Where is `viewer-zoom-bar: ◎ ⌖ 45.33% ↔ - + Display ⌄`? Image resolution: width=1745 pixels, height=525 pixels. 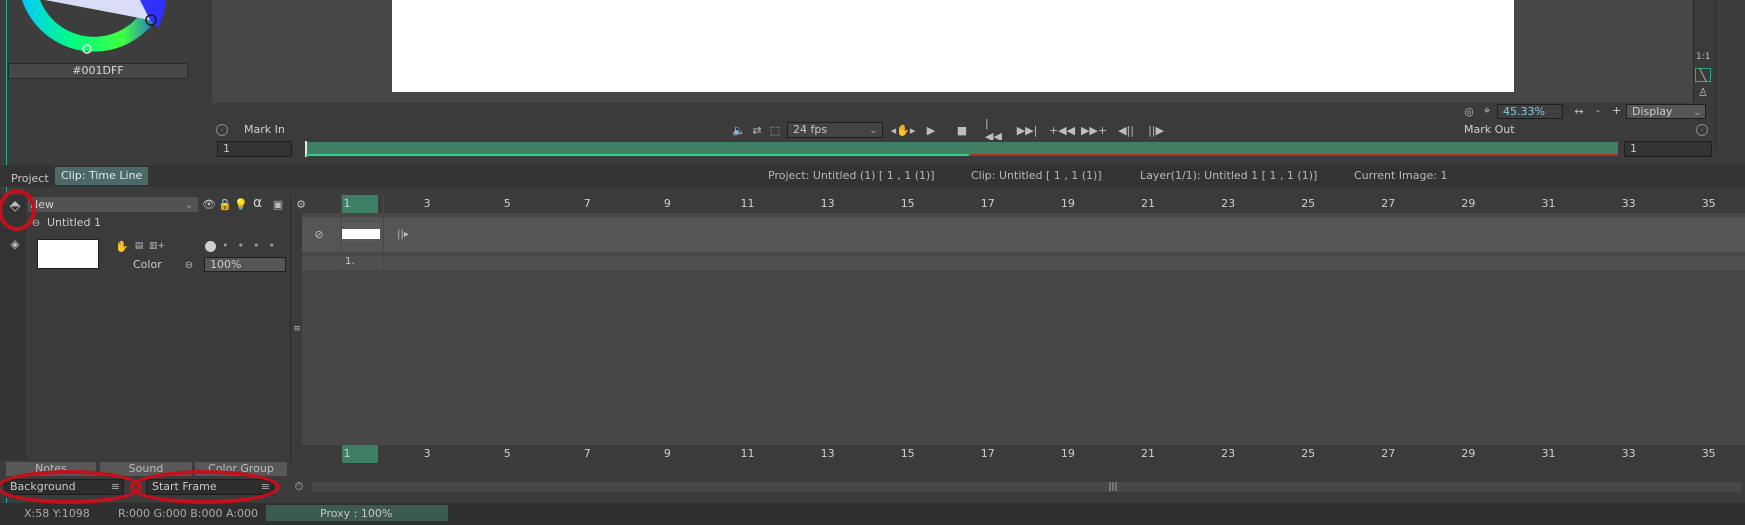 viewer-zoom-bar: ◎ ⌖ 45.33% ↔ - + Display ⌄ is located at coordinates (962, 111).